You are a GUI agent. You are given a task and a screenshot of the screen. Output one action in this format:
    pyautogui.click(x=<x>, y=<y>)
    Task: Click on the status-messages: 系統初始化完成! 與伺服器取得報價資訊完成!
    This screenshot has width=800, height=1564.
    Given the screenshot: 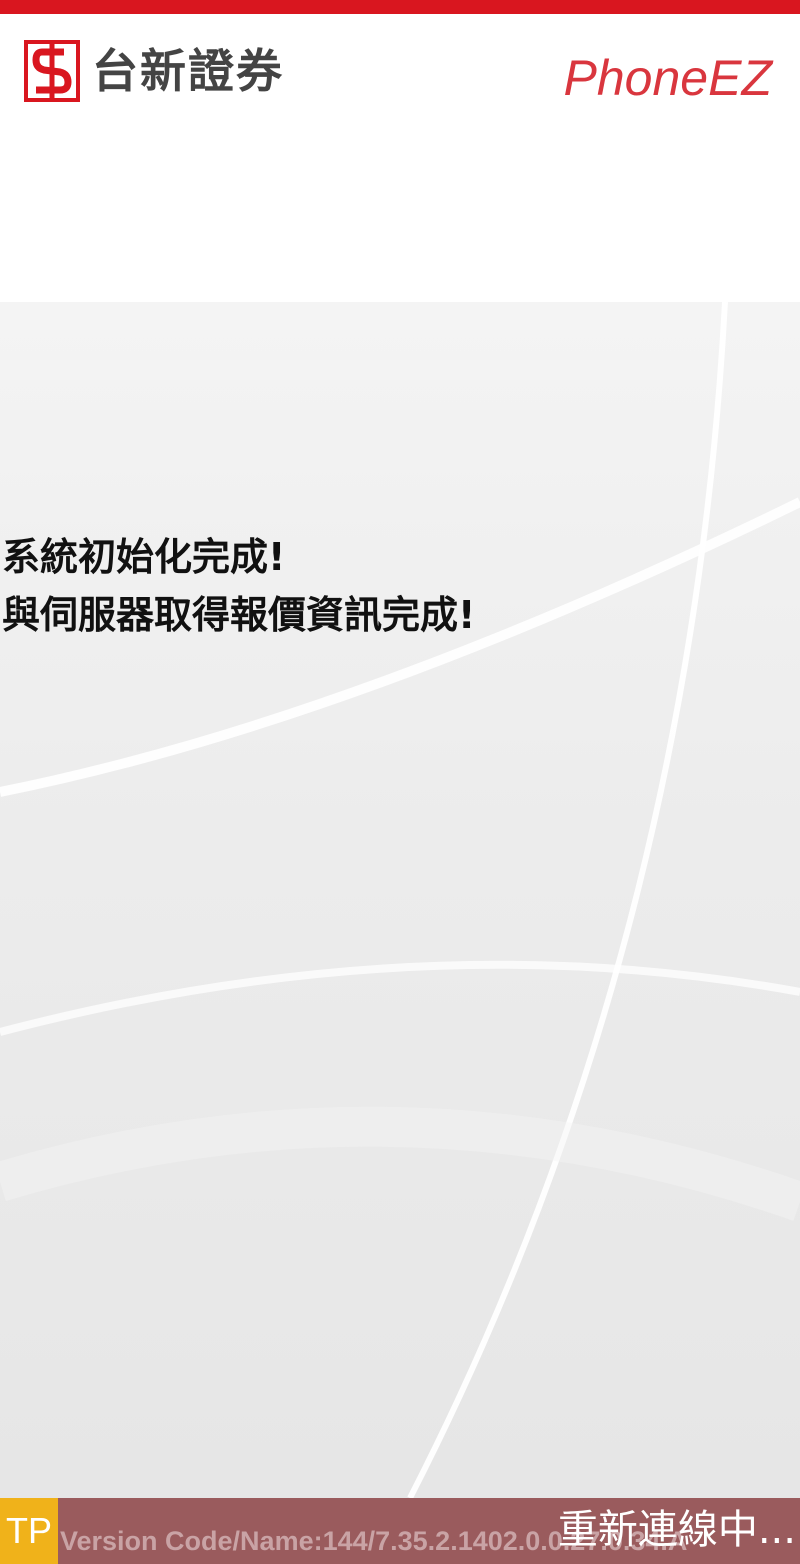 What is the action you would take?
    pyautogui.click(x=392, y=586)
    